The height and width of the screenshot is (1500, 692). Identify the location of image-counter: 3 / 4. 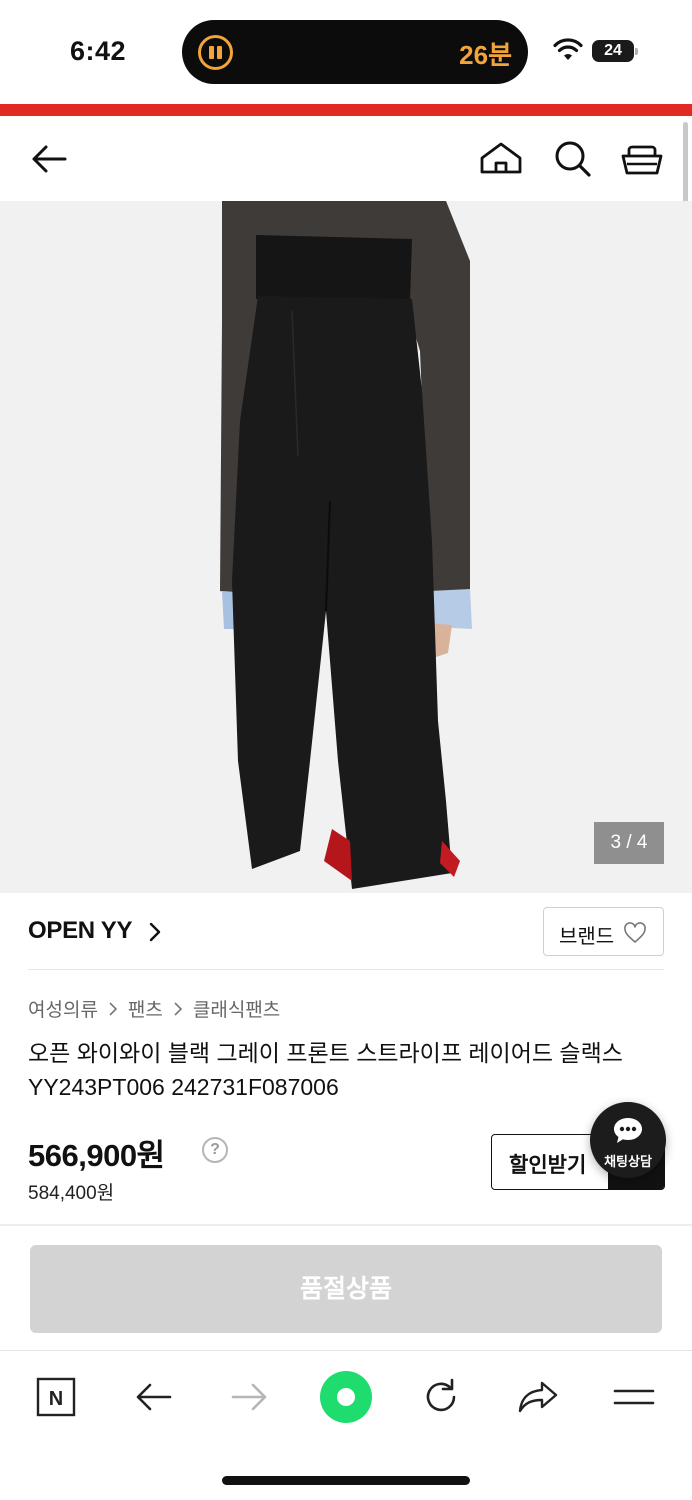
(629, 843).